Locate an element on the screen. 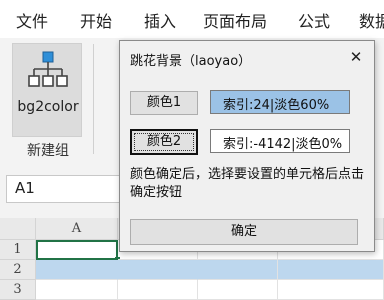  instruction-text: 颜色确定后，选择要设置的单元格后点击确定按钮 is located at coordinates (247, 183).